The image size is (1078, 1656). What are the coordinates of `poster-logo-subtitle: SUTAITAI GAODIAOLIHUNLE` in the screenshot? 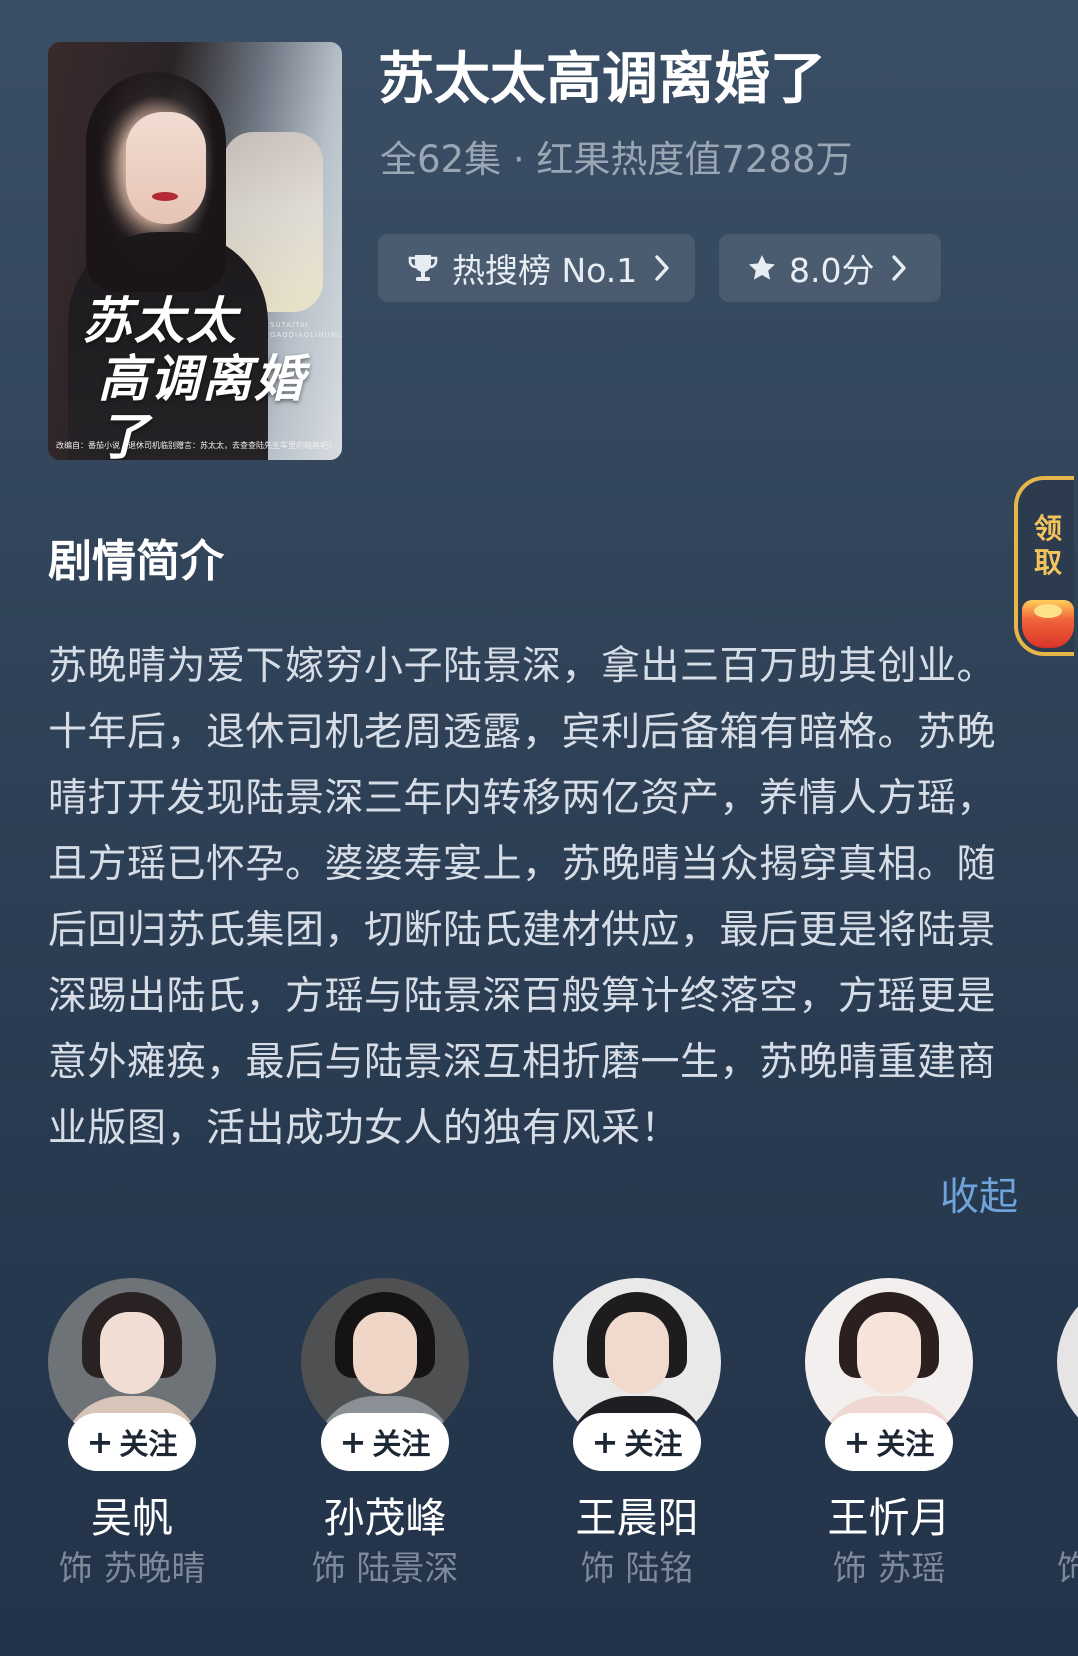 It's located at (306, 330).